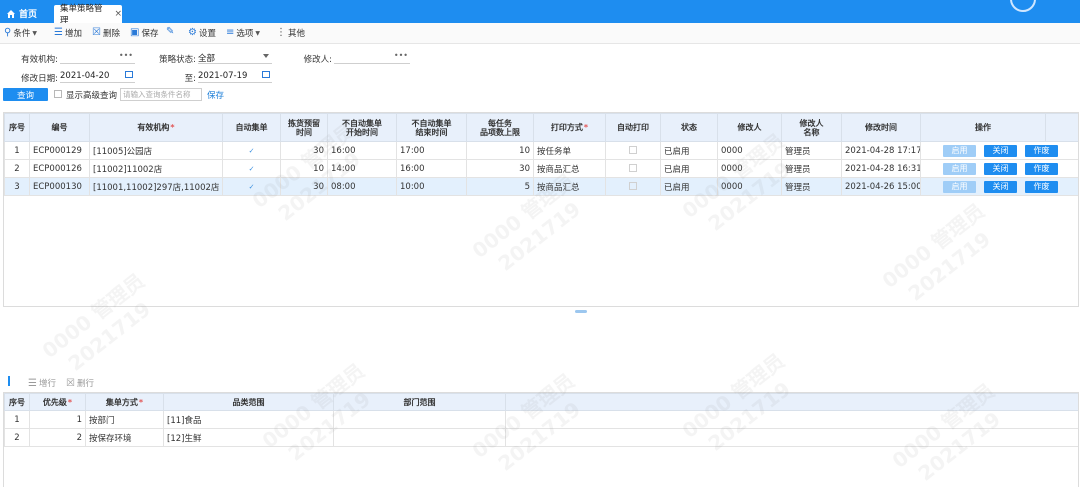  I want to click on col-stock-time: 拣货预留 时间, so click(304, 127).